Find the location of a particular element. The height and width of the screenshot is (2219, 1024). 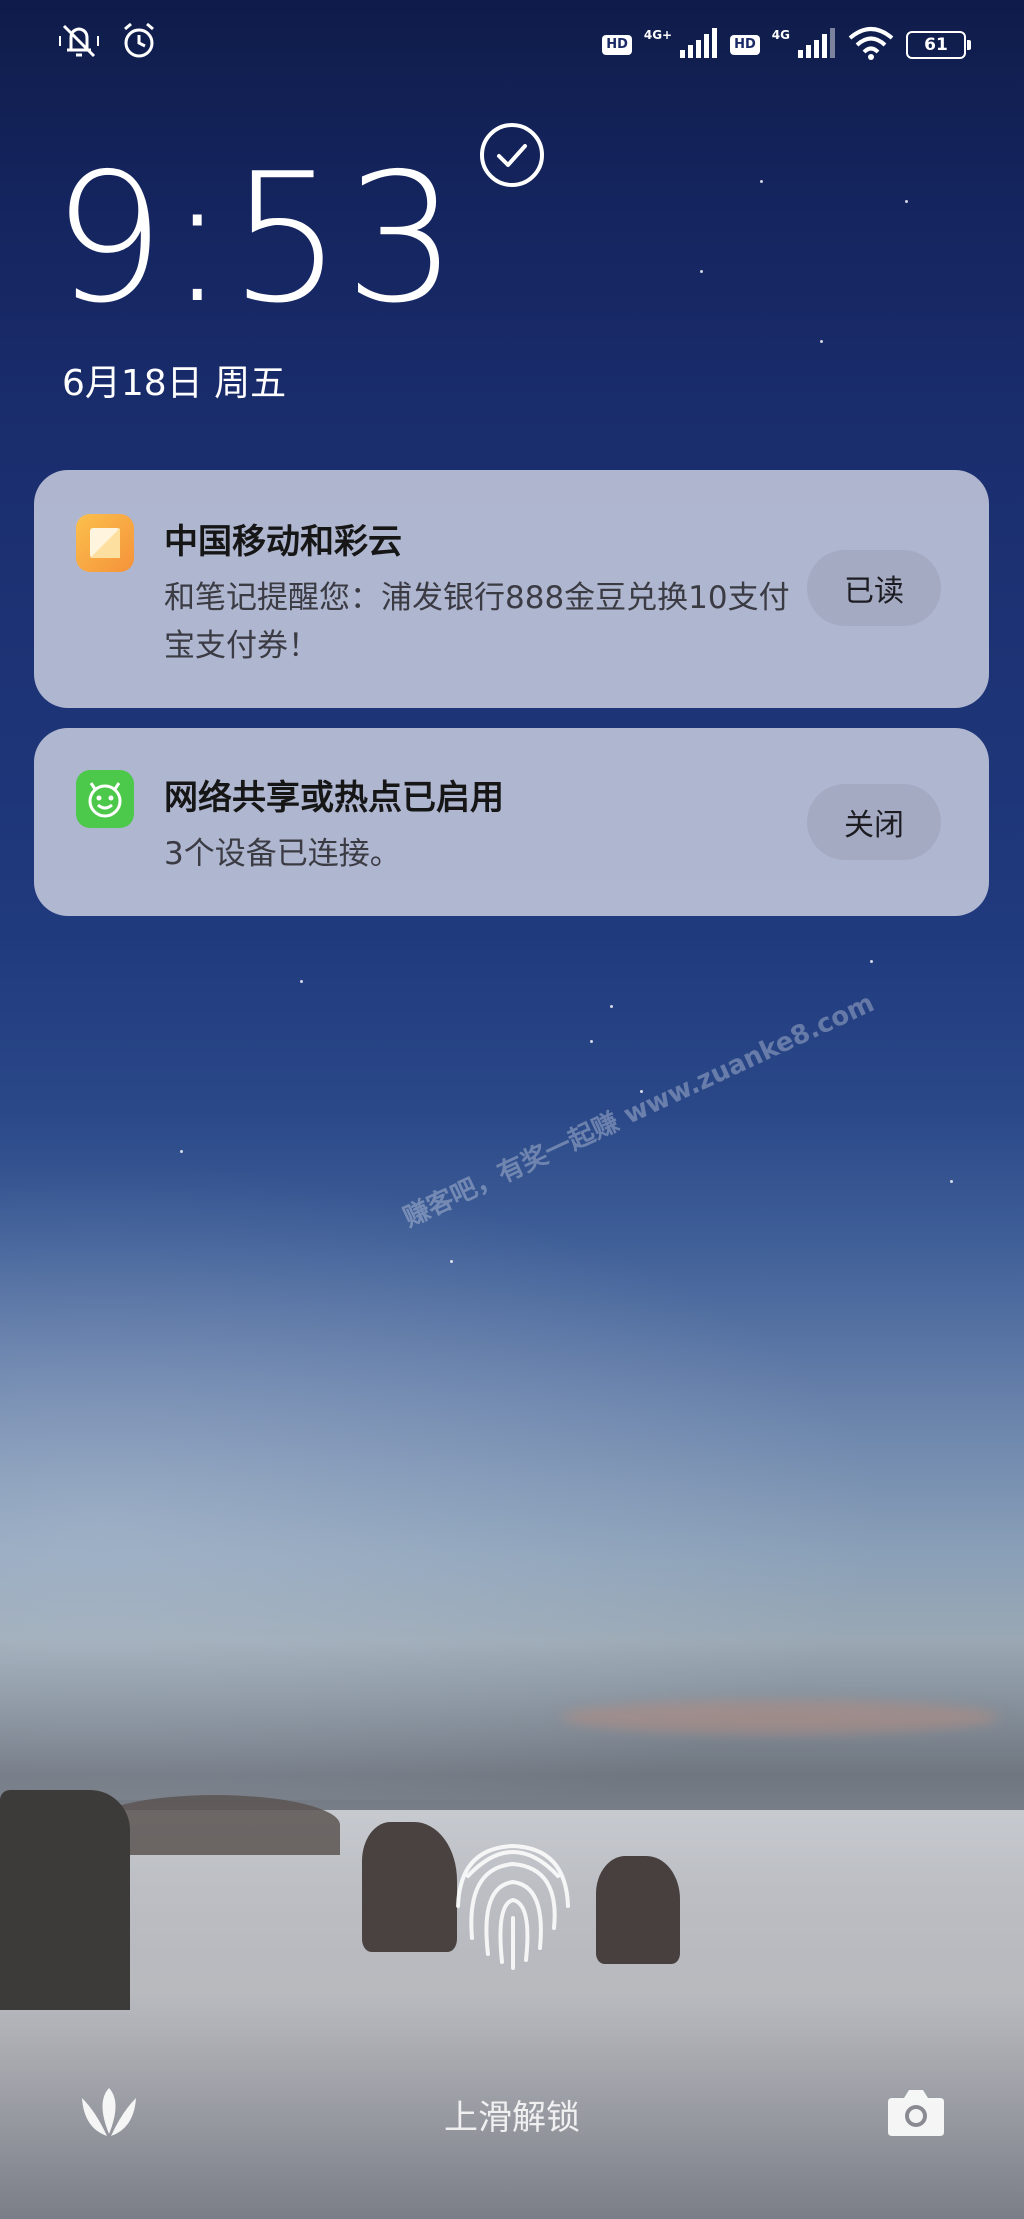

mute-vibrate-icon is located at coordinates (79, 43).